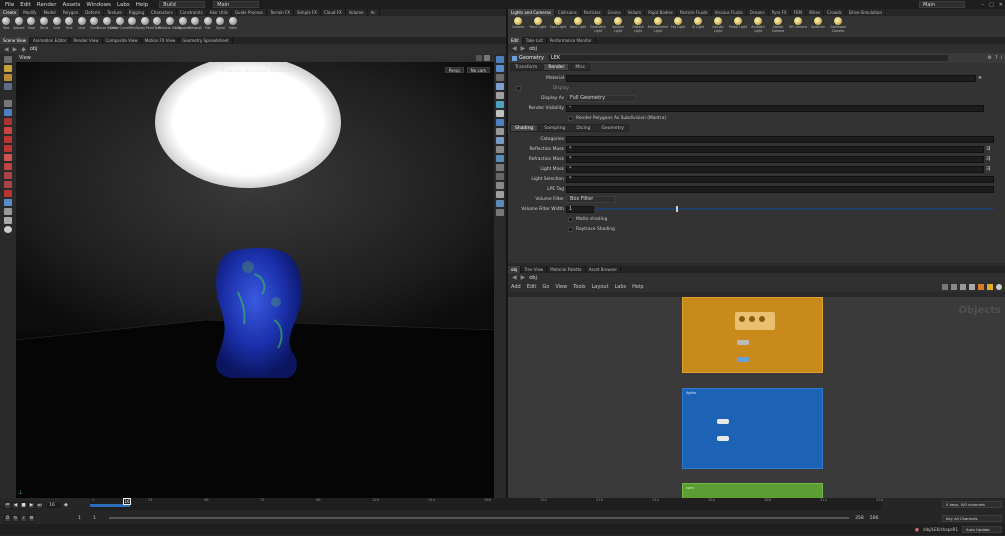 The height and width of the screenshot is (536, 1005). Describe the element at coordinates (598, 24) in the screenshot. I see `rightShelfTools-tool-4: Geometry Light` at that location.